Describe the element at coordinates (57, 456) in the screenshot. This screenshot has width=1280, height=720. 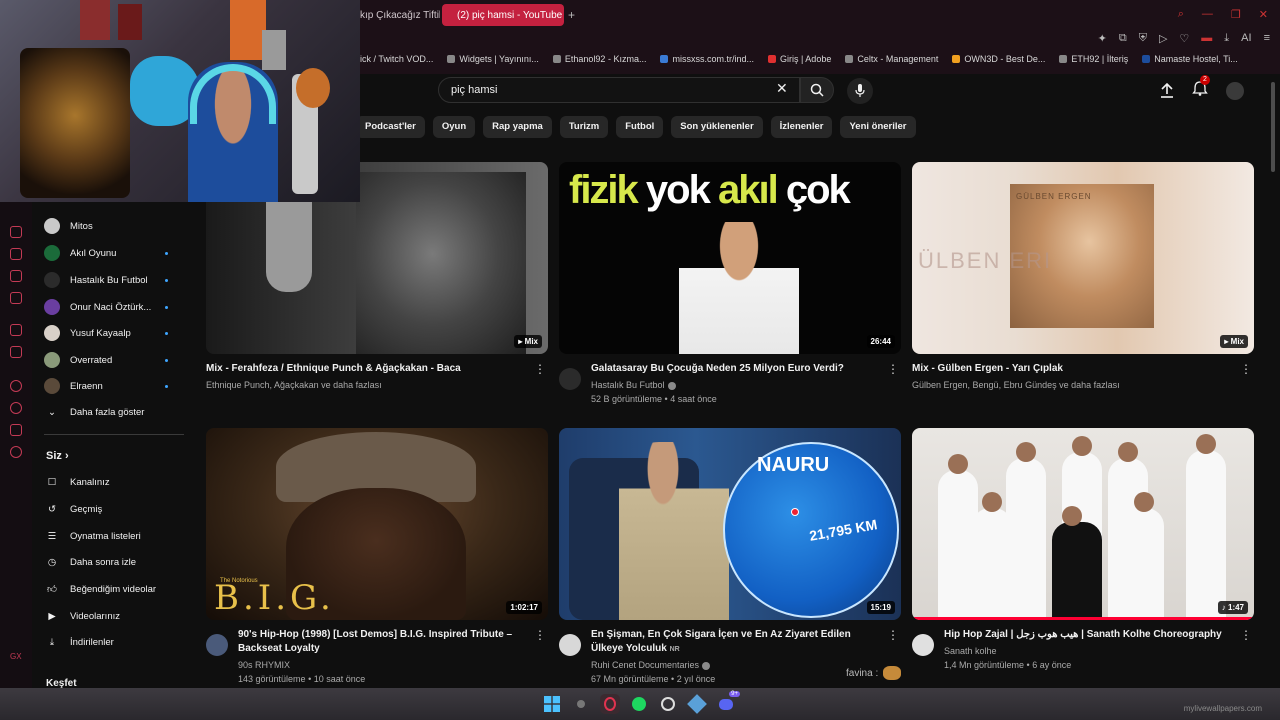
I see `you-section-heading: Siz ›` at that location.